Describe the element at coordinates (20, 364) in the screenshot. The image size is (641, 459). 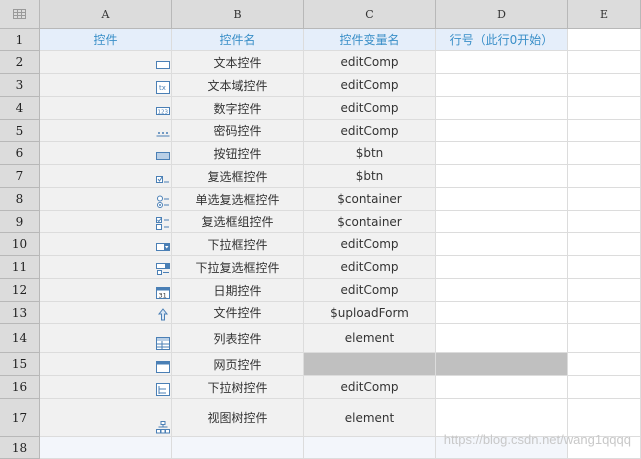
I see `row-header: 15` at that location.